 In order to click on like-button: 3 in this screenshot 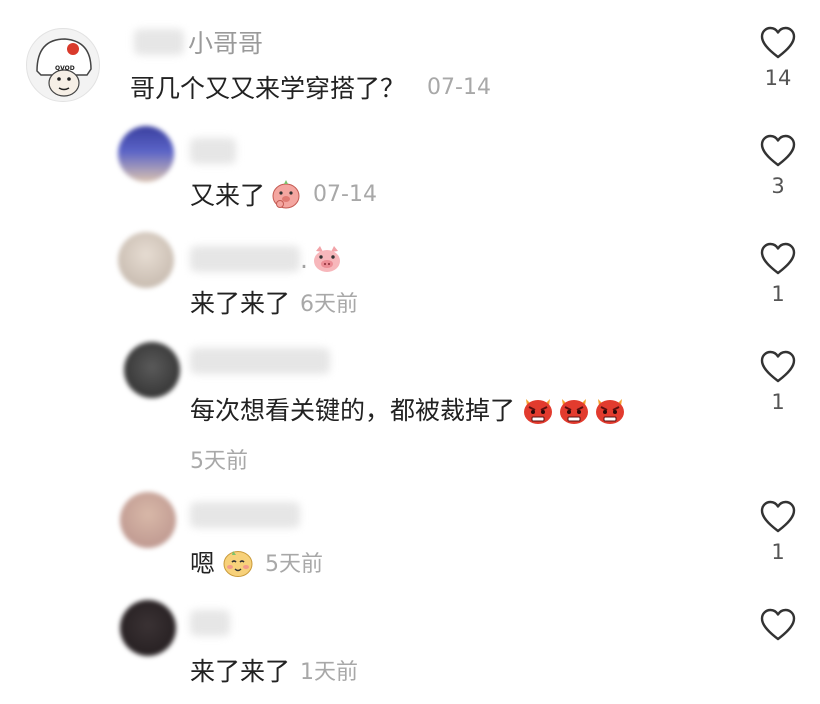, I will do `click(778, 166)`.